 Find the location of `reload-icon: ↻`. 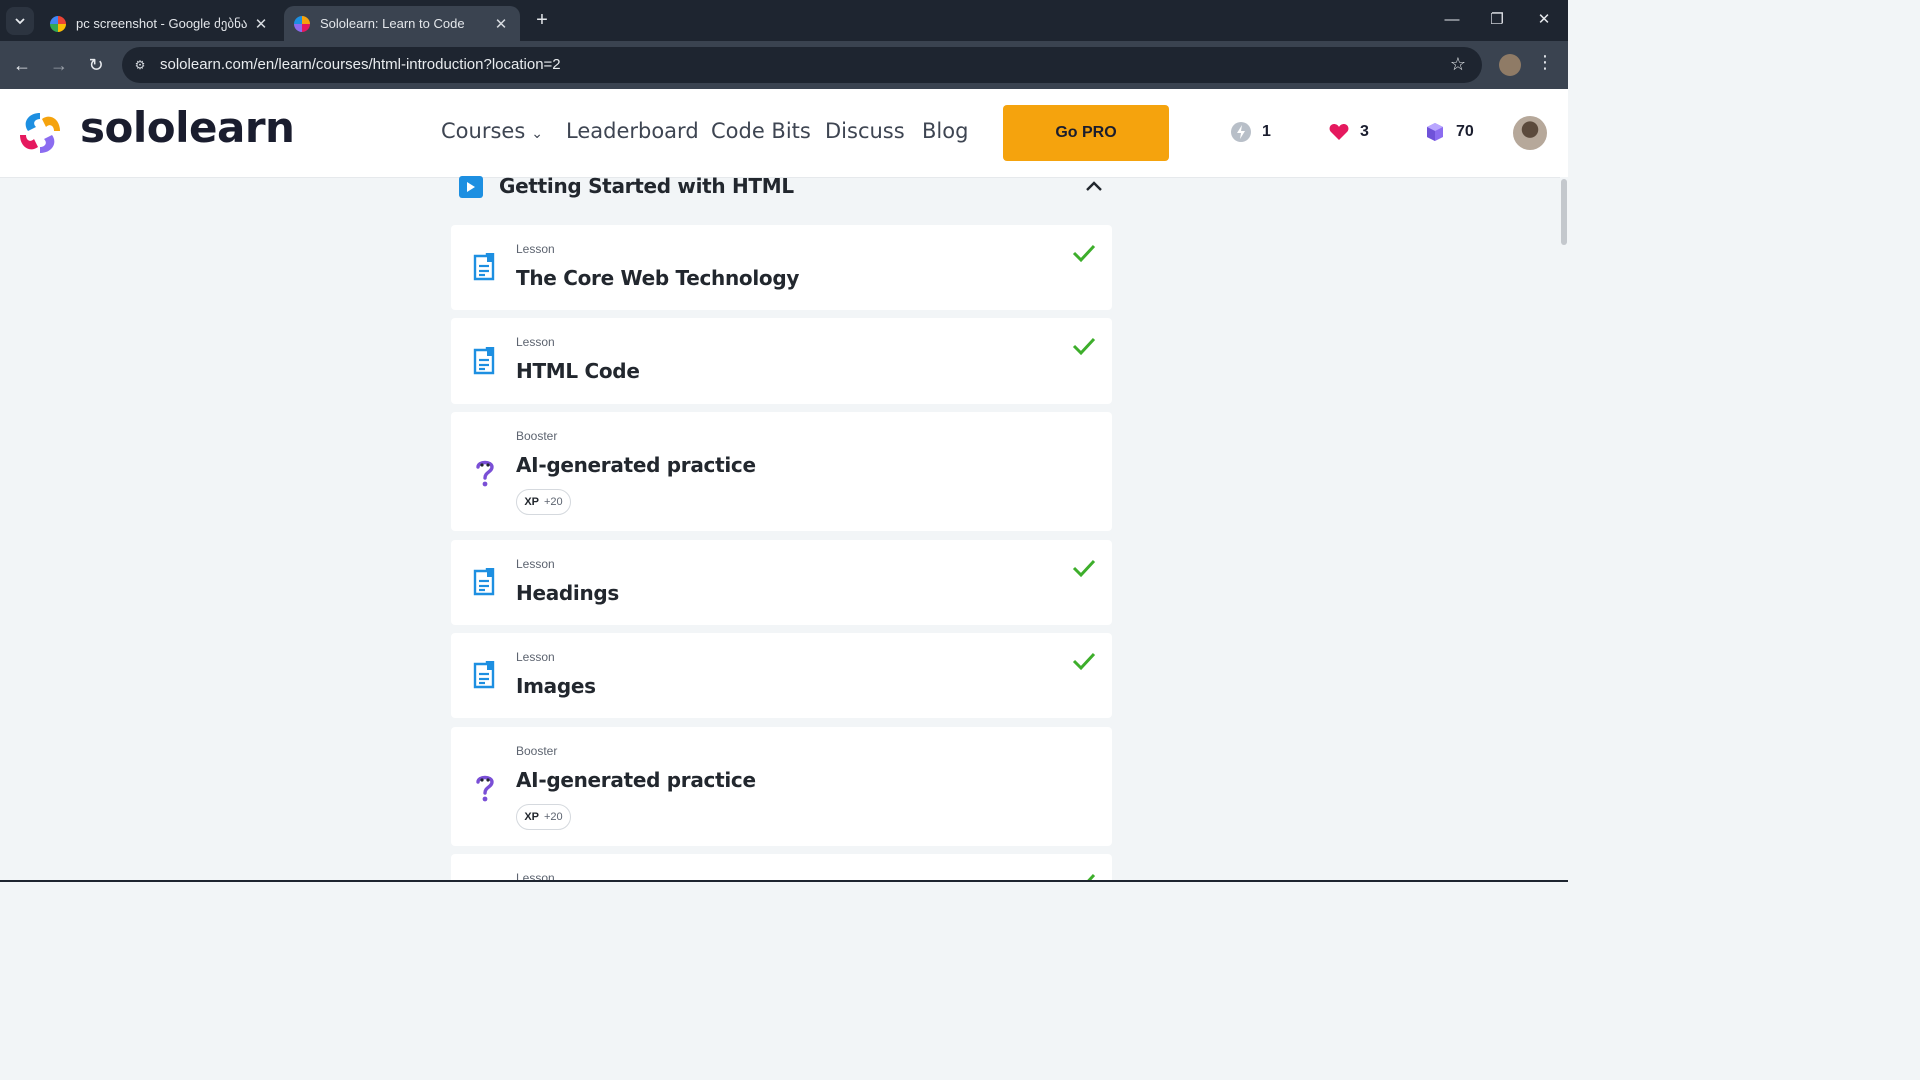

reload-icon: ↻ is located at coordinates (96, 65).